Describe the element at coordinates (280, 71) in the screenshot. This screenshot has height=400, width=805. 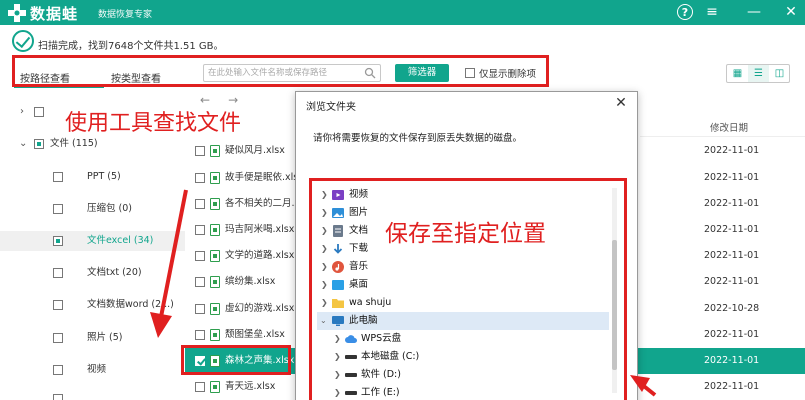
I see `toolbar-highlight-frame` at that location.